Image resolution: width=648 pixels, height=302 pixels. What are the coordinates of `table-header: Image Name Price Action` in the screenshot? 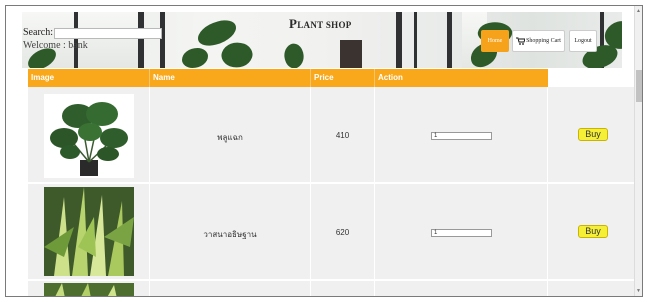 It's located at (288, 78).